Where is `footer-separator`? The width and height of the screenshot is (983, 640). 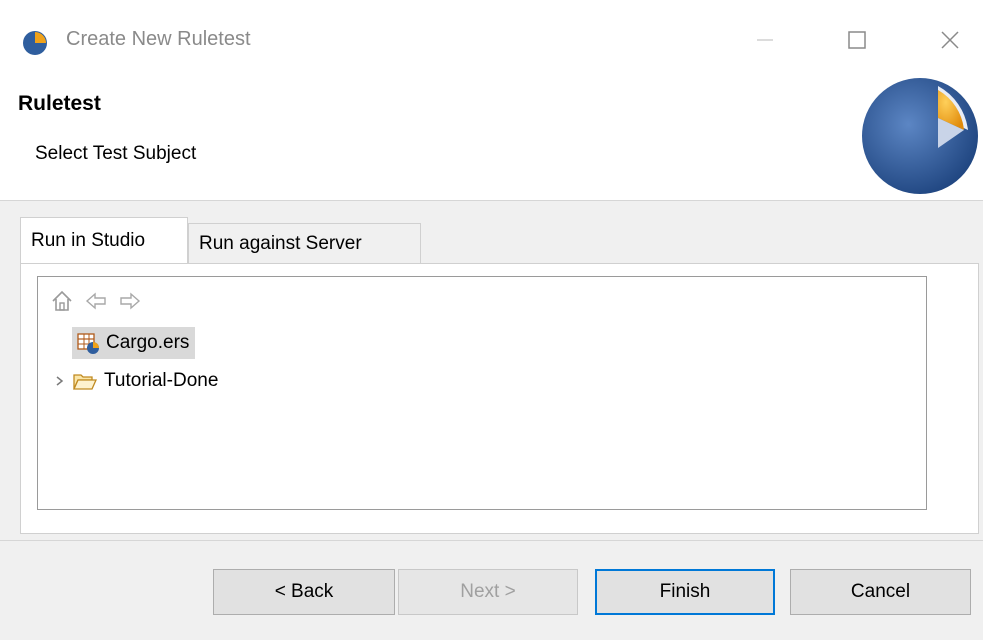 footer-separator is located at coordinates (491, 540).